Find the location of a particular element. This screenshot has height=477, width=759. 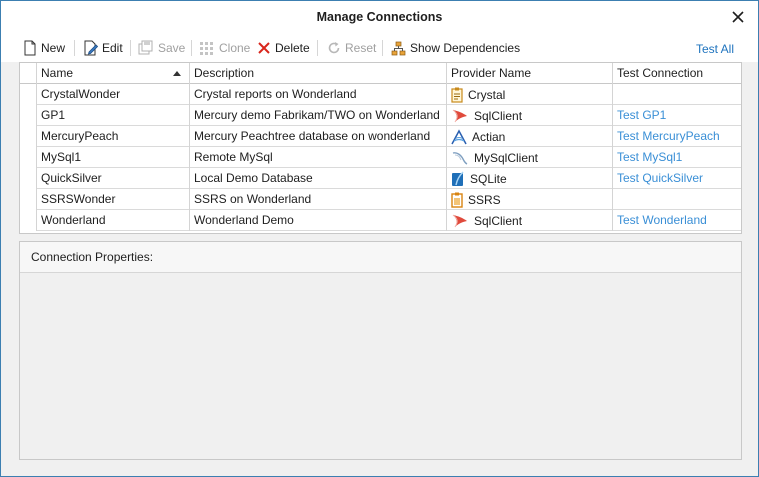

column-header-label: Name is located at coordinates (57, 73).